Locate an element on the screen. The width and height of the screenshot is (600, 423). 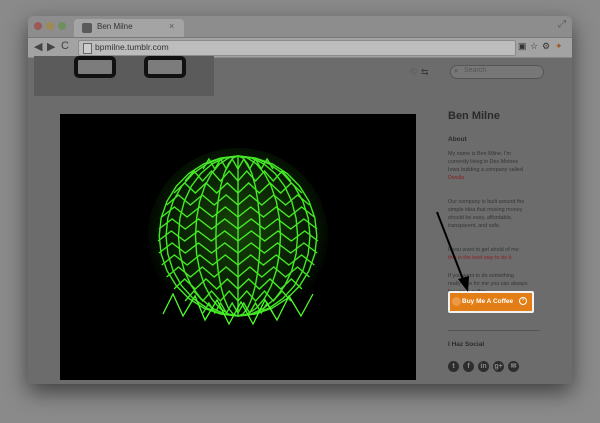
browser-tab: Ben Milne × is located at coordinates (129, 28).